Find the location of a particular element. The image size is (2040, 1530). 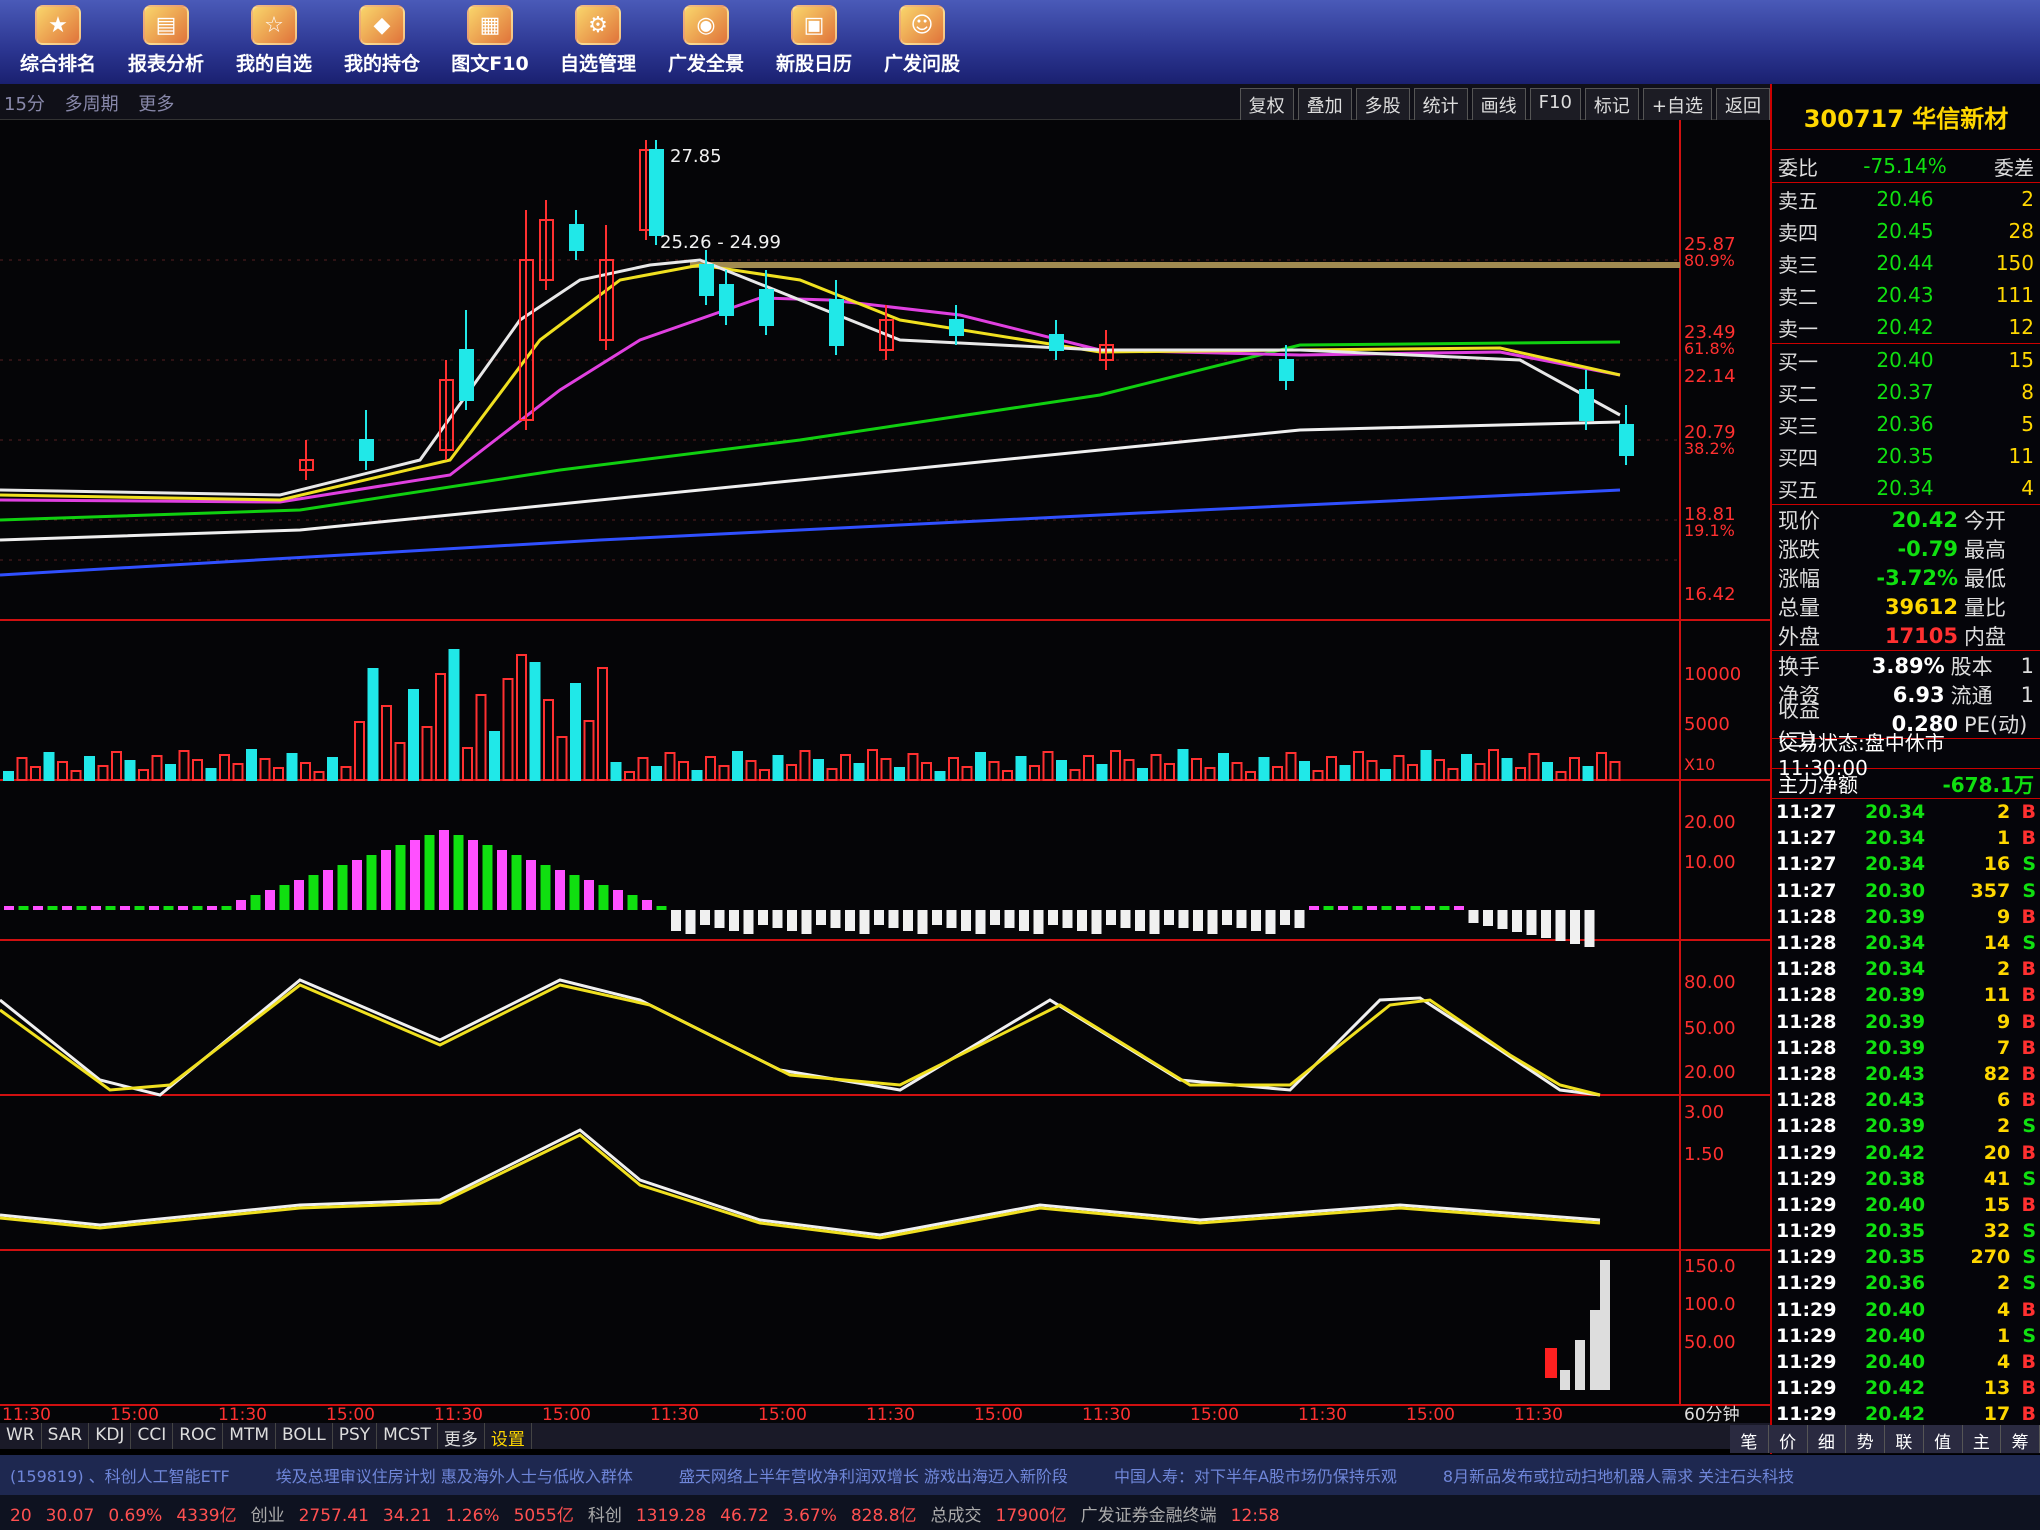

menu-tab-2: 多股 is located at coordinates (1382, 105).